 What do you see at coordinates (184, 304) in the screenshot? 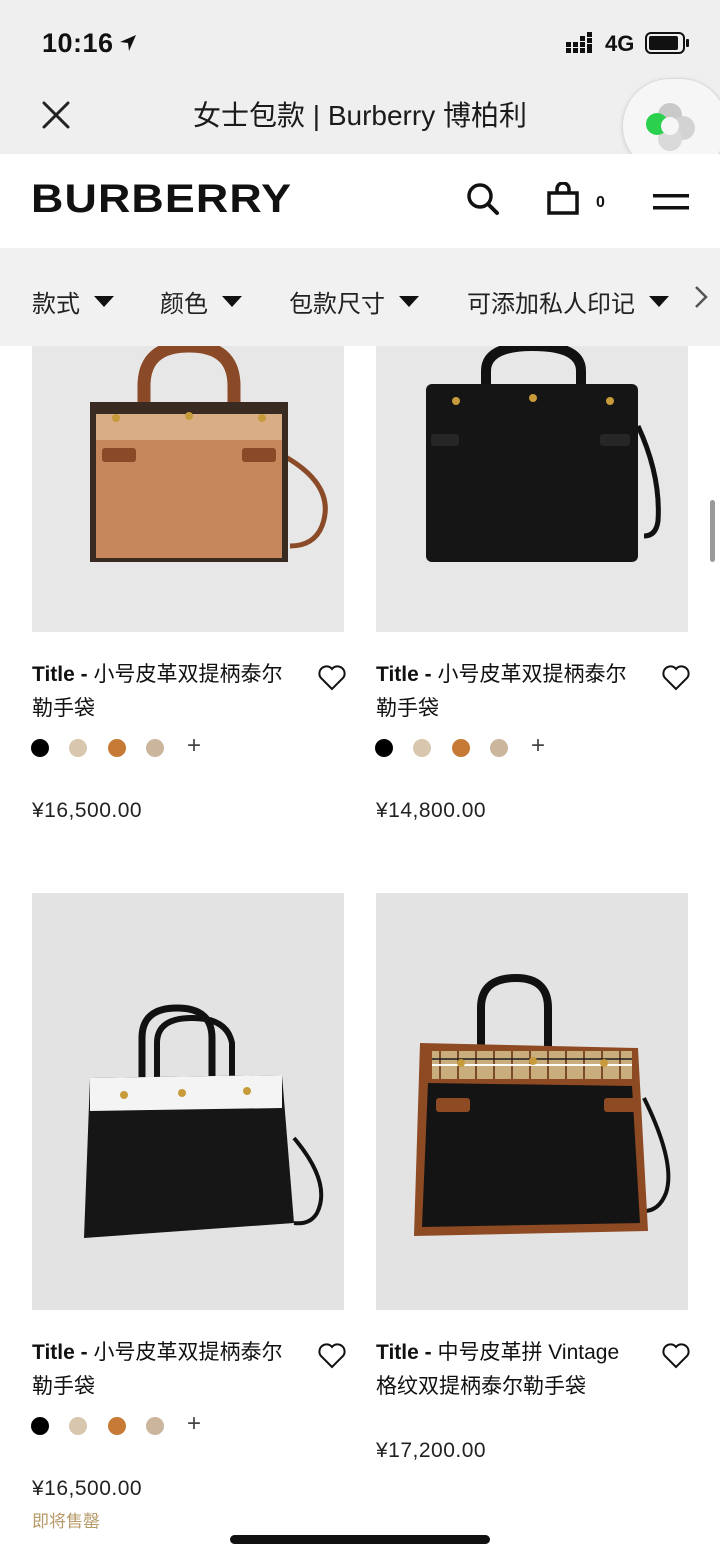
I see `filter-label: 颜色` at bounding box center [184, 304].